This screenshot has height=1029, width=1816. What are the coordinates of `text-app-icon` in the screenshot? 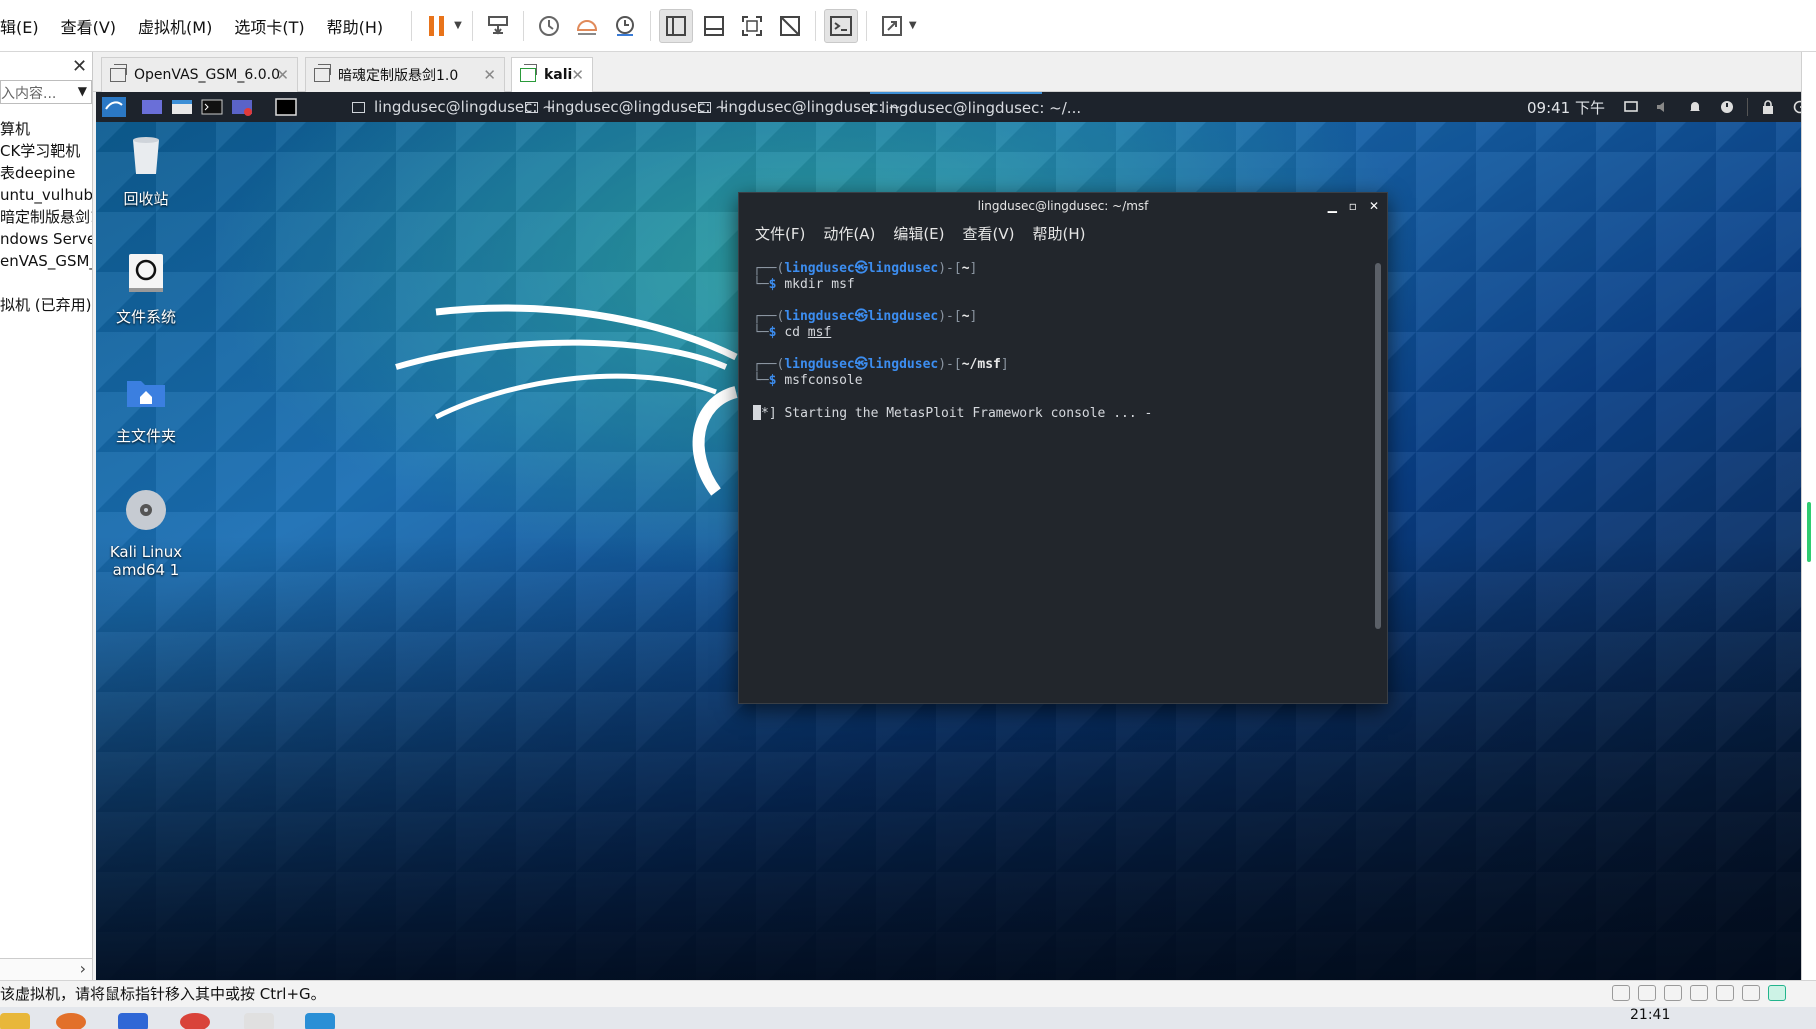 It's located at (259, 1021).